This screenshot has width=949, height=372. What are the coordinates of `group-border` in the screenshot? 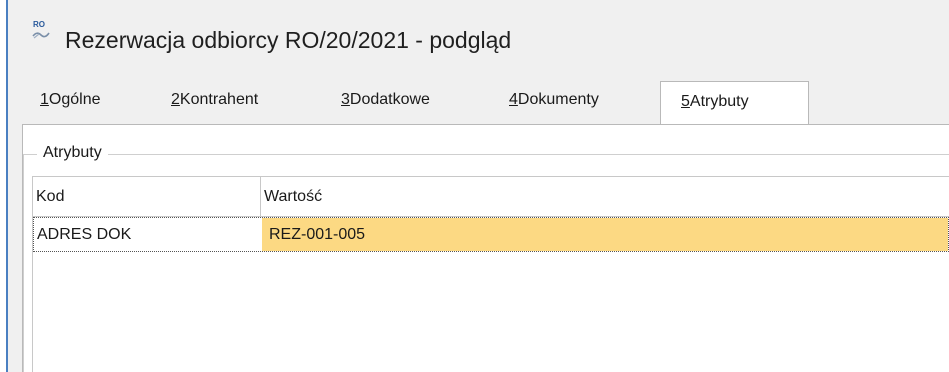 It's located at (486, 154).